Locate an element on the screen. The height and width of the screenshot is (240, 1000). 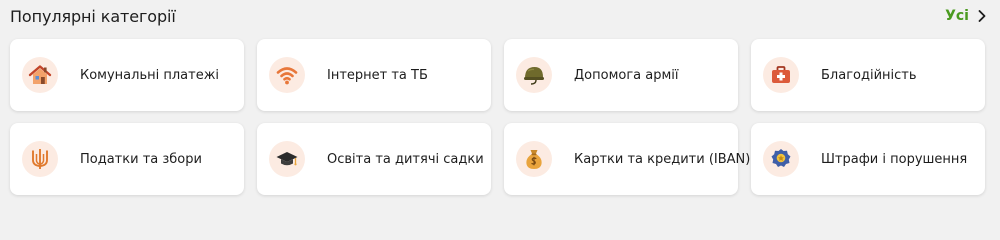
category-label: Штрафи і порушення is located at coordinates (894, 159).